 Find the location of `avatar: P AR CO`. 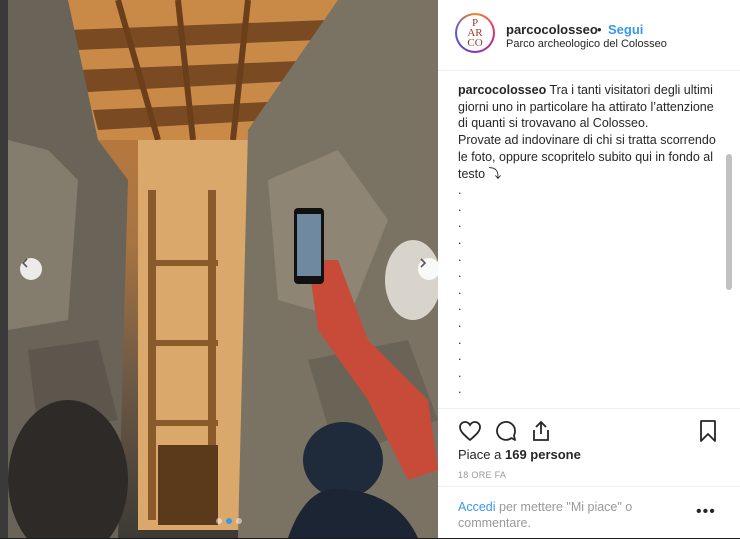

avatar: P AR CO is located at coordinates (475, 33).